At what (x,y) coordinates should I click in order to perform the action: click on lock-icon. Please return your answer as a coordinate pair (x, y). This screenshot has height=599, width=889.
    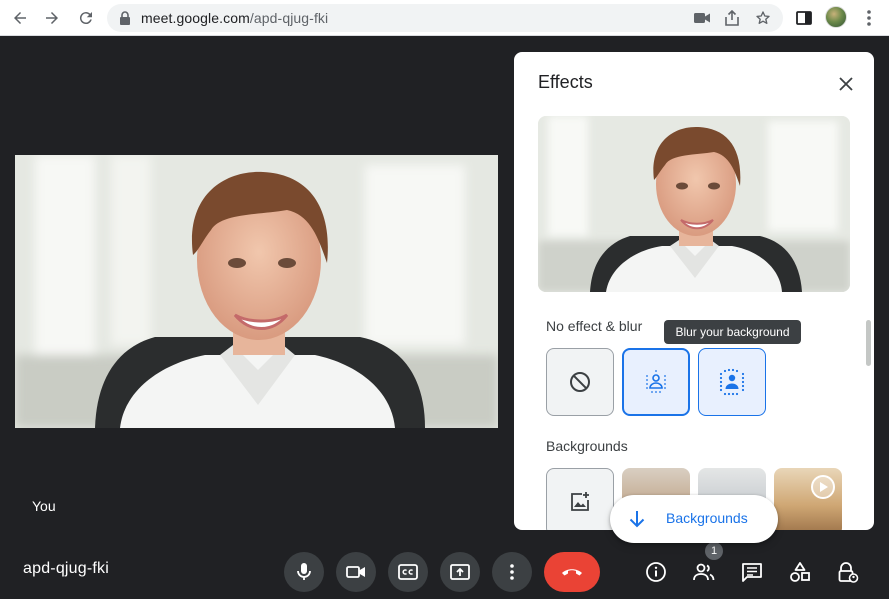
    Looking at the image, I should click on (125, 20).